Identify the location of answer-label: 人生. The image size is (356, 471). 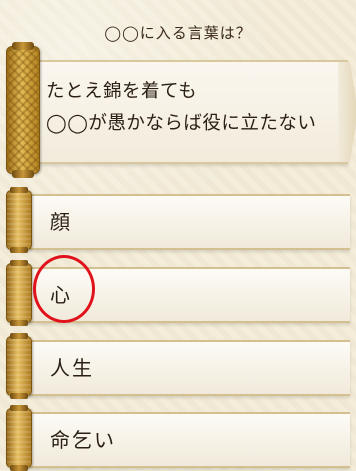
(72, 368).